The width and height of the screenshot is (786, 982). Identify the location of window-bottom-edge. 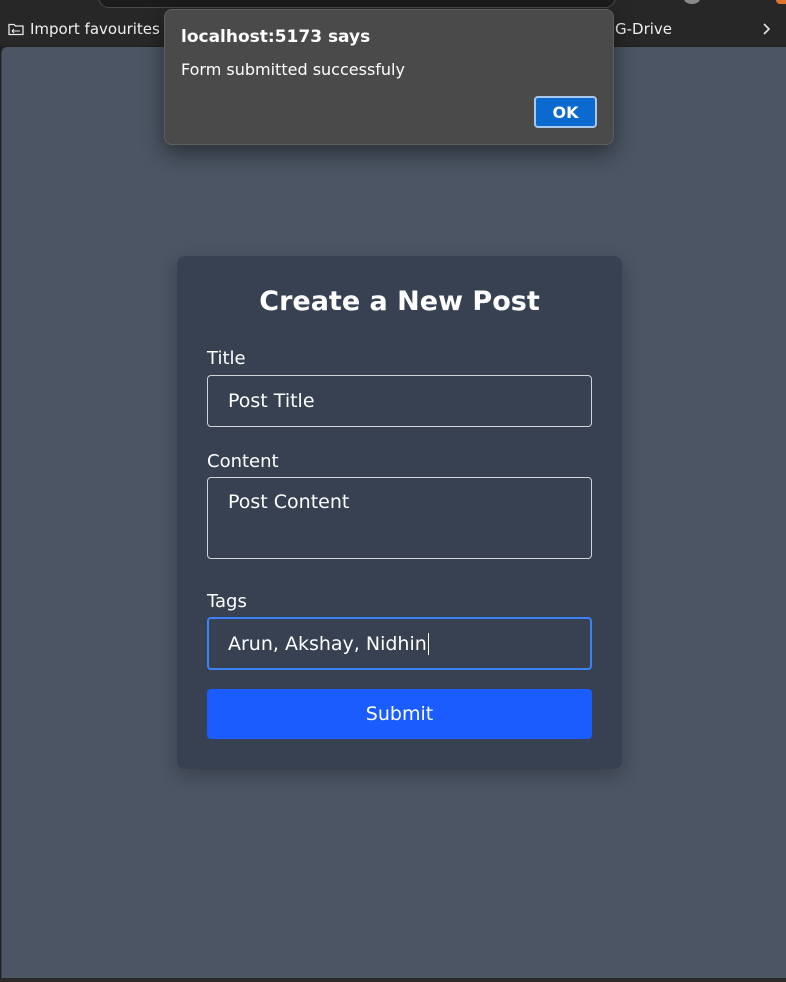
(393, 980).